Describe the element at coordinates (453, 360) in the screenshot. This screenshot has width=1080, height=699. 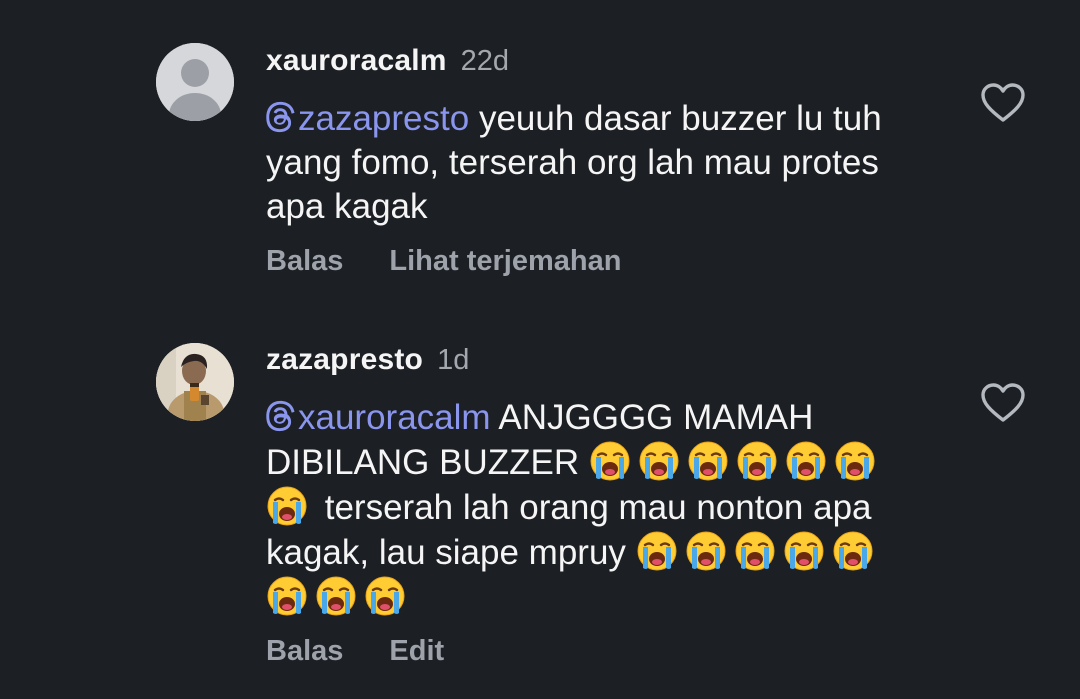
I see `timestamp: 1d` at that location.